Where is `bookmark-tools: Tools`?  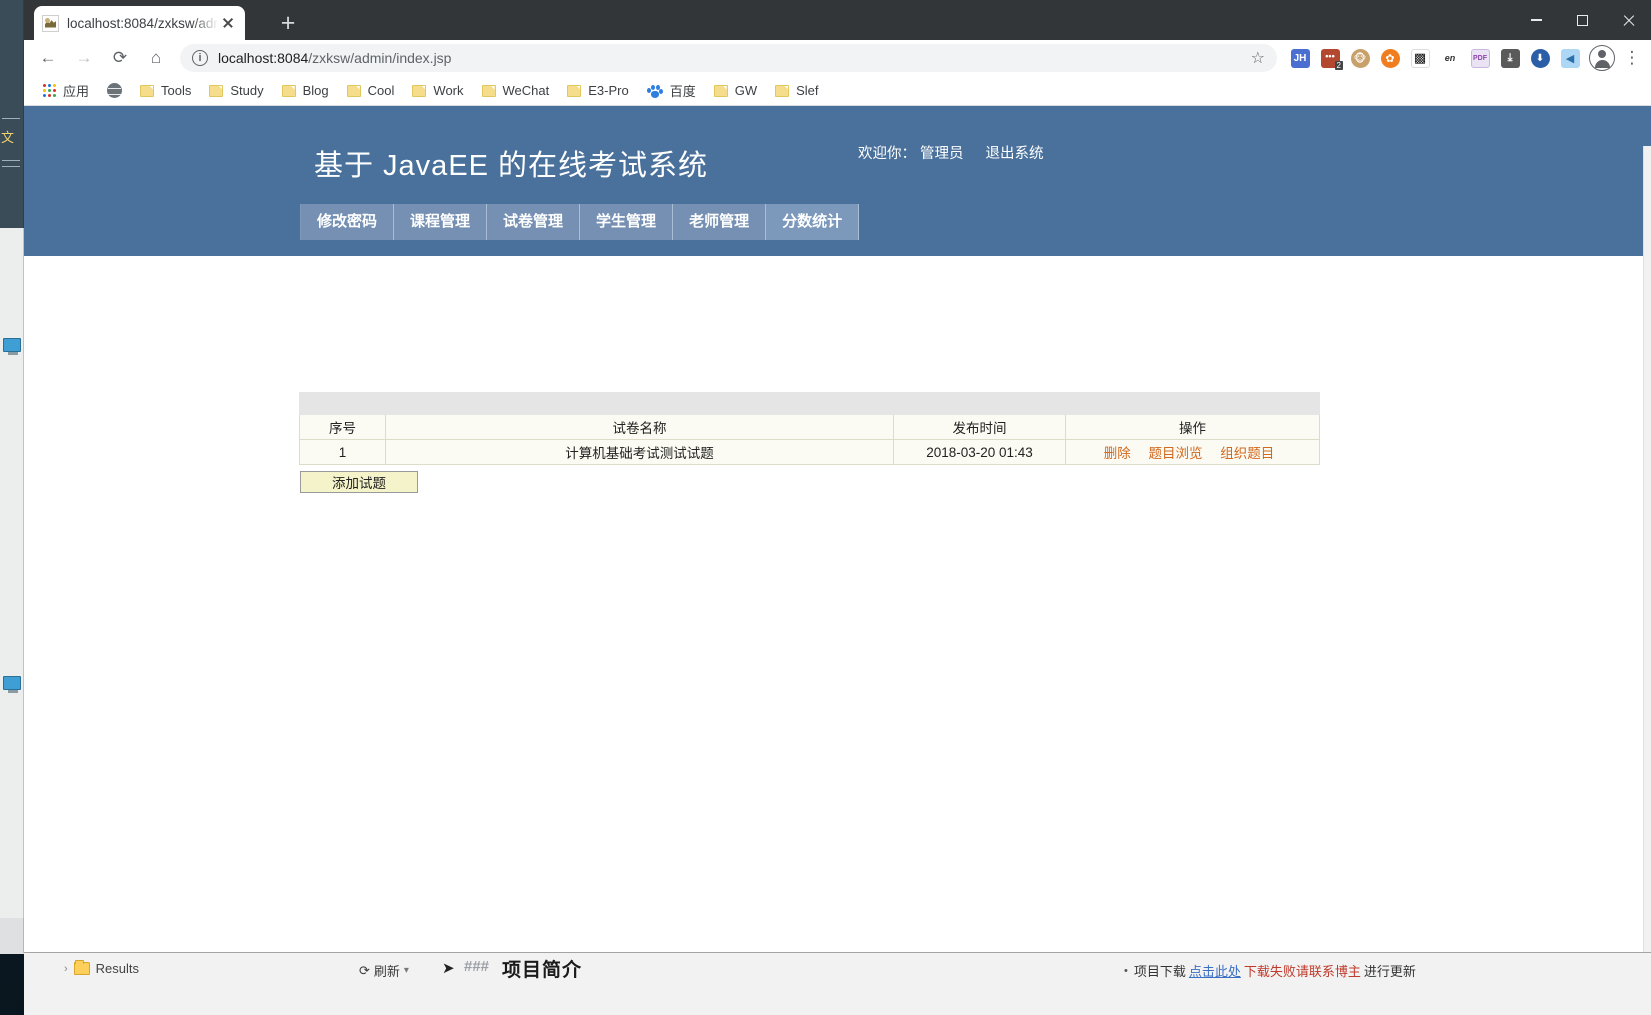 bookmark-tools: Tools is located at coordinates (165, 91).